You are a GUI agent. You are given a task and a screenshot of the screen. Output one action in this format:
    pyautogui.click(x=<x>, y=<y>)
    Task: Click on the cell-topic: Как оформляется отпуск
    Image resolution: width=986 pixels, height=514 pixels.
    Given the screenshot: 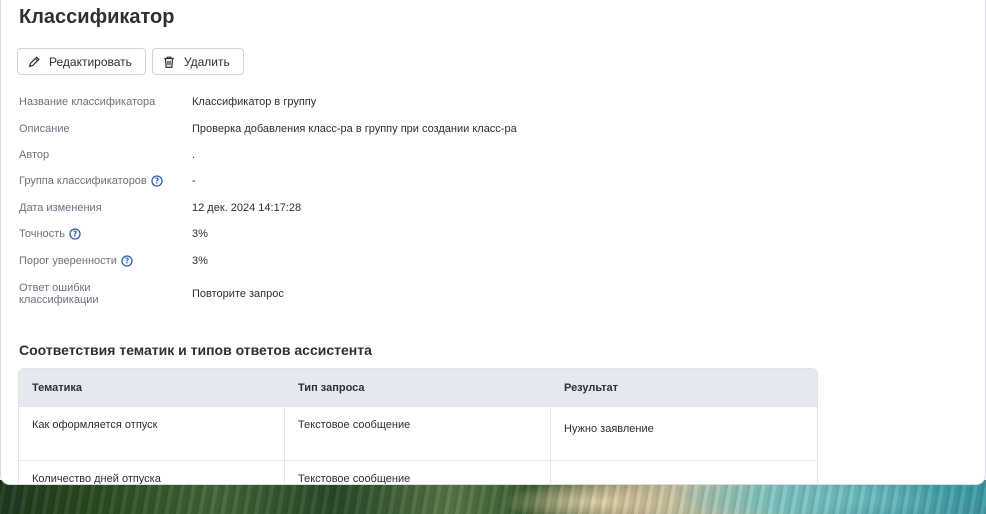 What is the action you would take?
    pyautogui.click(x=152, y=433)
    